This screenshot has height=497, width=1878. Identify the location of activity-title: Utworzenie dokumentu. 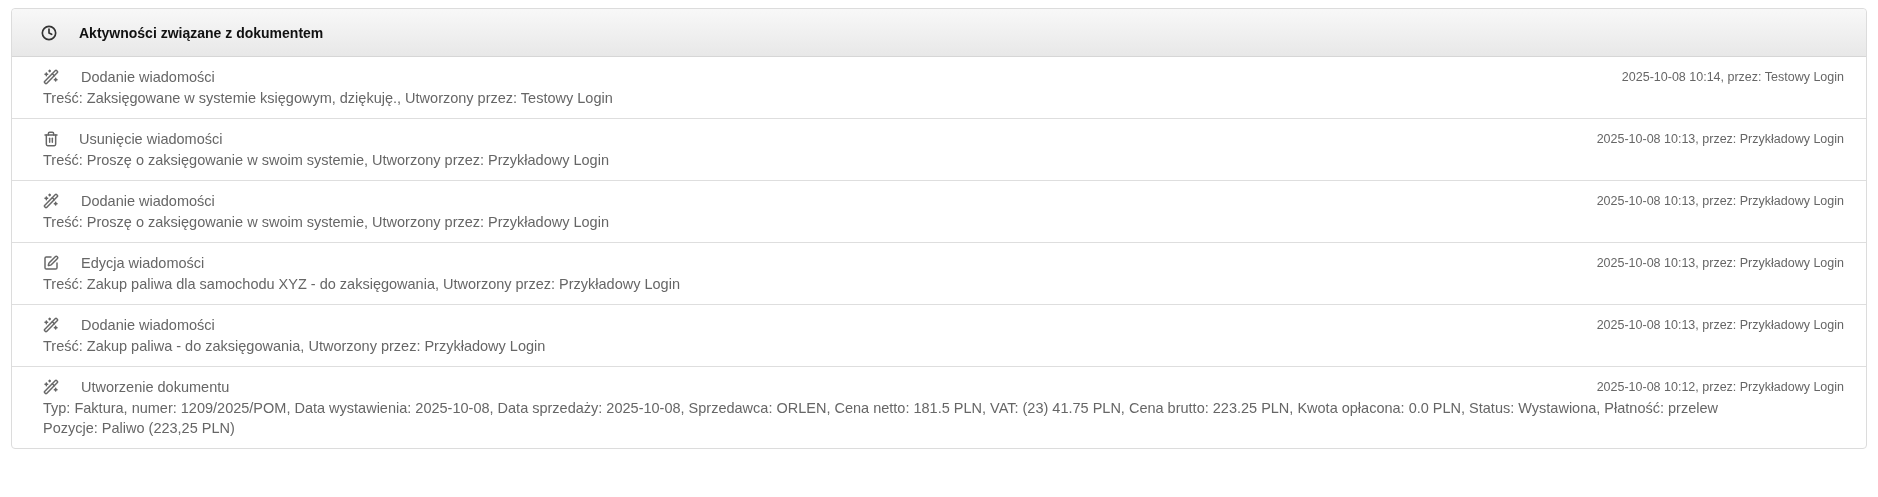
(155, 387).